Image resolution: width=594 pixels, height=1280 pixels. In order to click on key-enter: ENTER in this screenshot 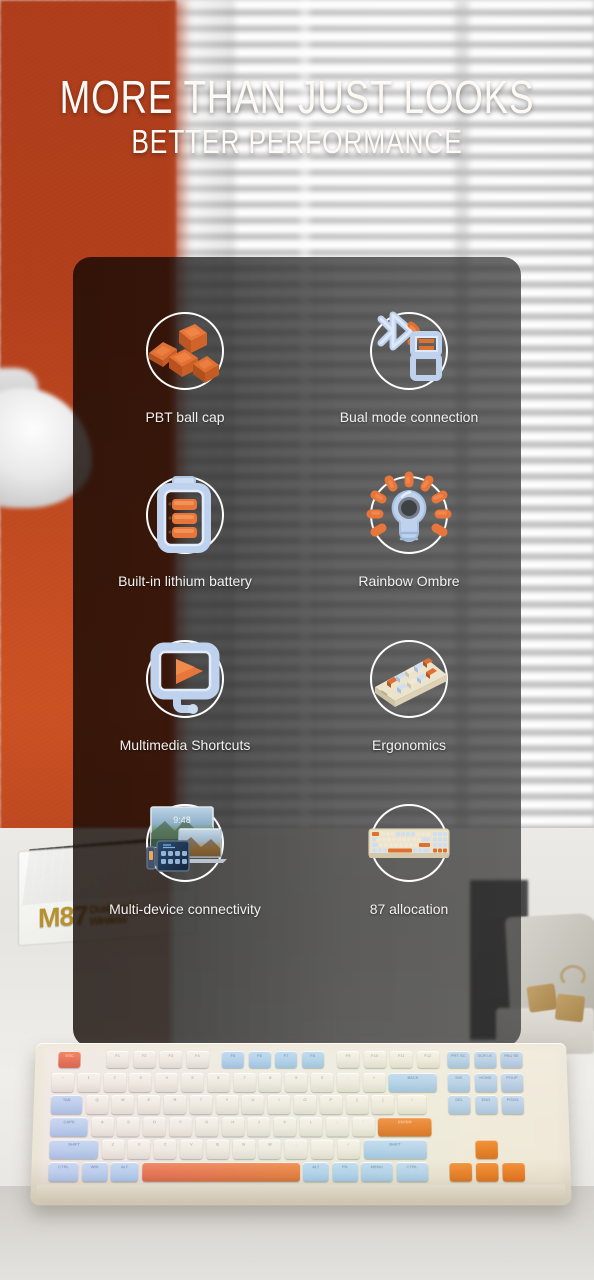, I will do `click(405, 1127)`.